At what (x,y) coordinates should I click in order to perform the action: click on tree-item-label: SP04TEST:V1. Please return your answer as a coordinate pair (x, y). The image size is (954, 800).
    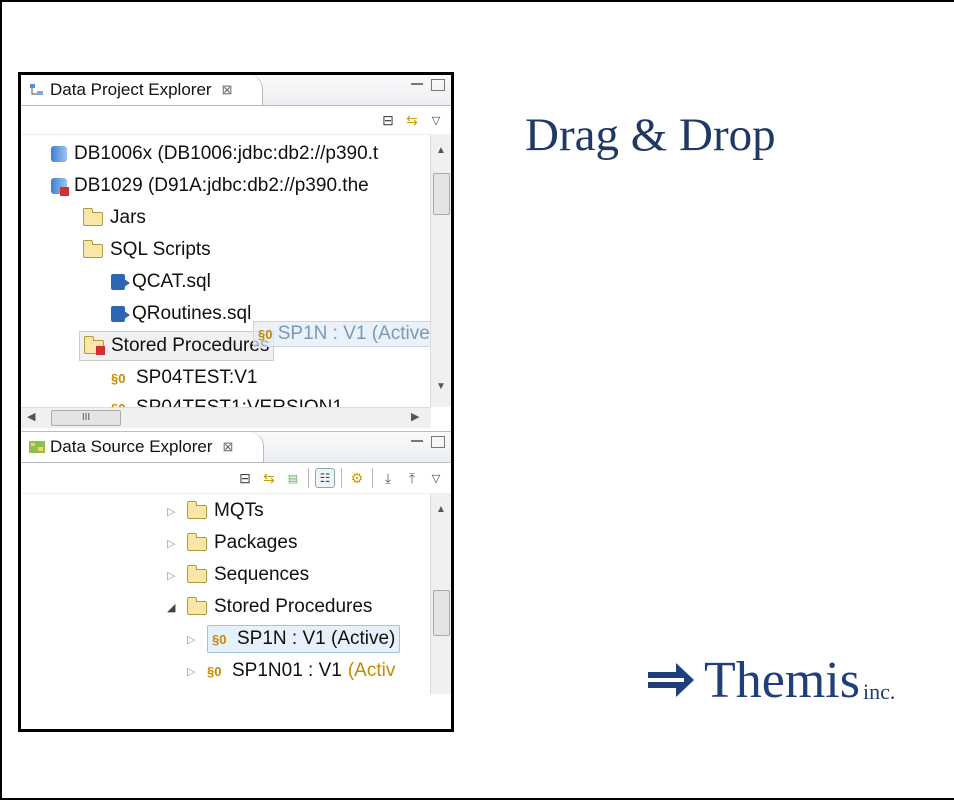
    Looking at the image, I should click on (197, 377).